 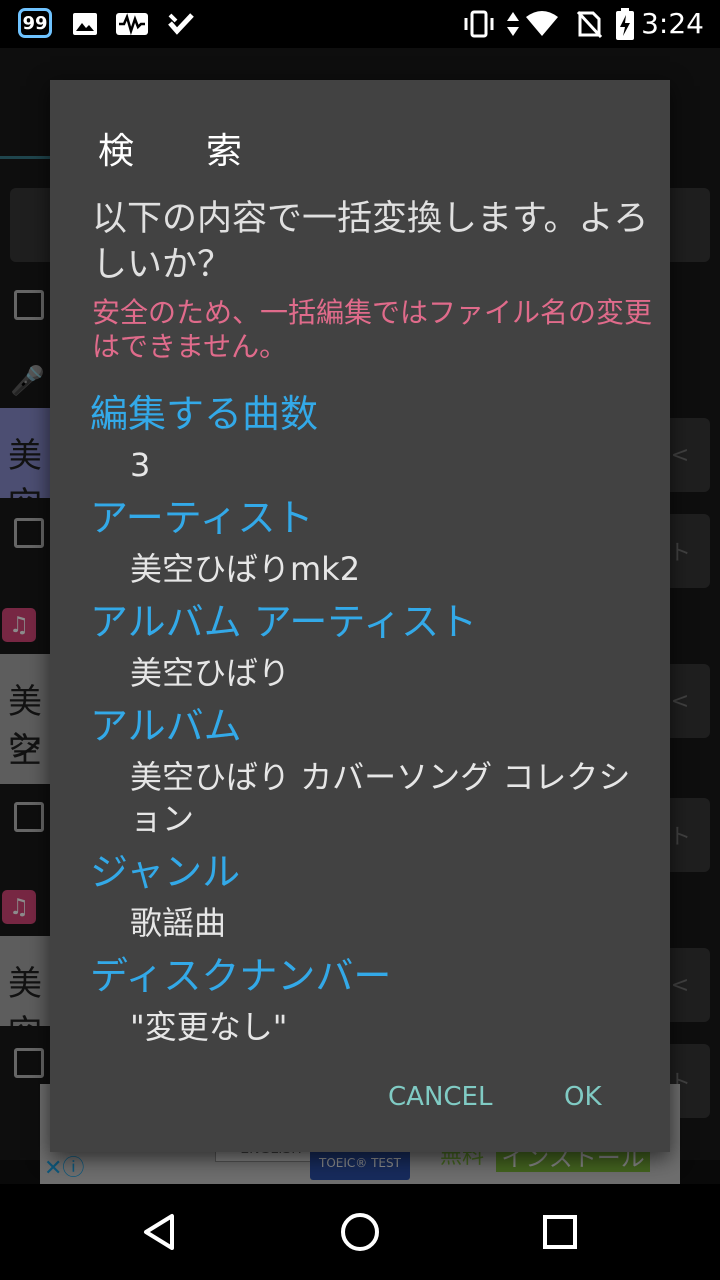 I want to click on navigation-bar, so click(x=360, y=1232).